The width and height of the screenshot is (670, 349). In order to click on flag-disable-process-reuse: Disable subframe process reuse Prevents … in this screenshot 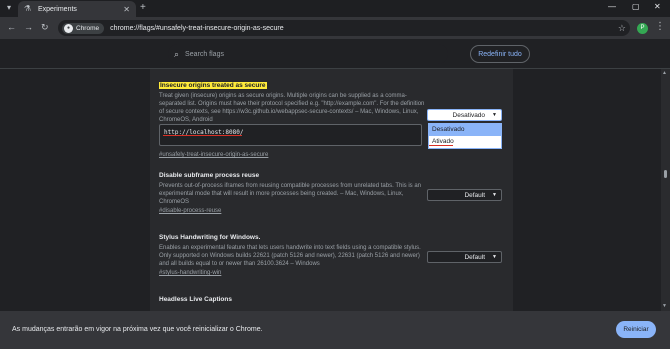, I will do `click(292, 193)`.